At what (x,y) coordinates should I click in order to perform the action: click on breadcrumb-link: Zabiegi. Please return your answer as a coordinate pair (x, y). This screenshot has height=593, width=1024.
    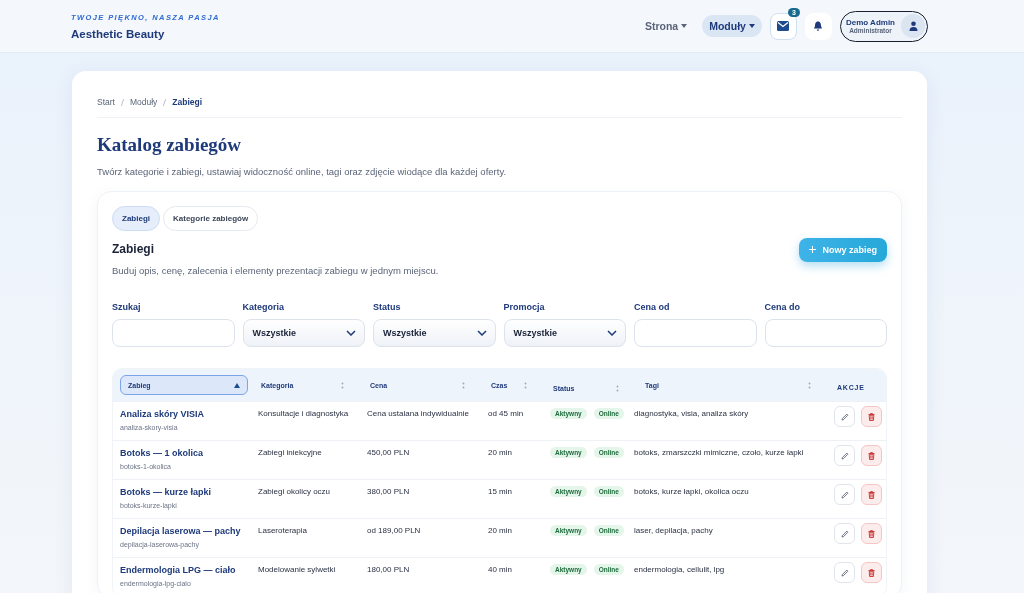
    Looking at the image, I should click on (187, 102).